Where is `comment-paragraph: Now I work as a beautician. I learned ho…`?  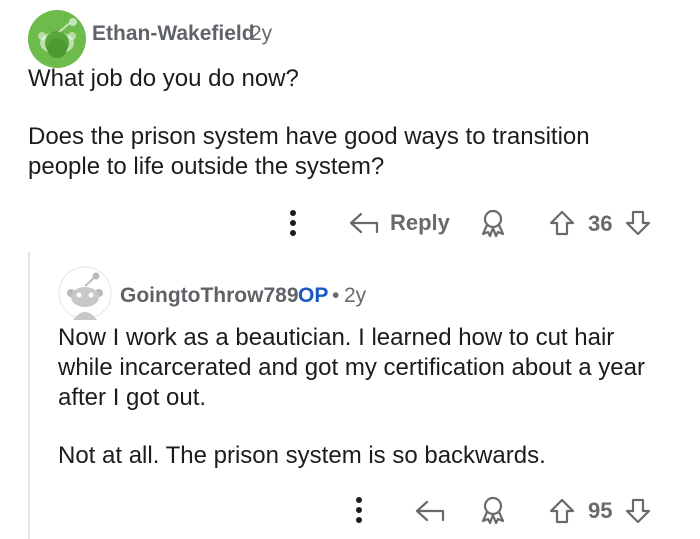
comment-paragraph: Now I work as a beautician. I learned ho… is located at coordinates (351, 367).